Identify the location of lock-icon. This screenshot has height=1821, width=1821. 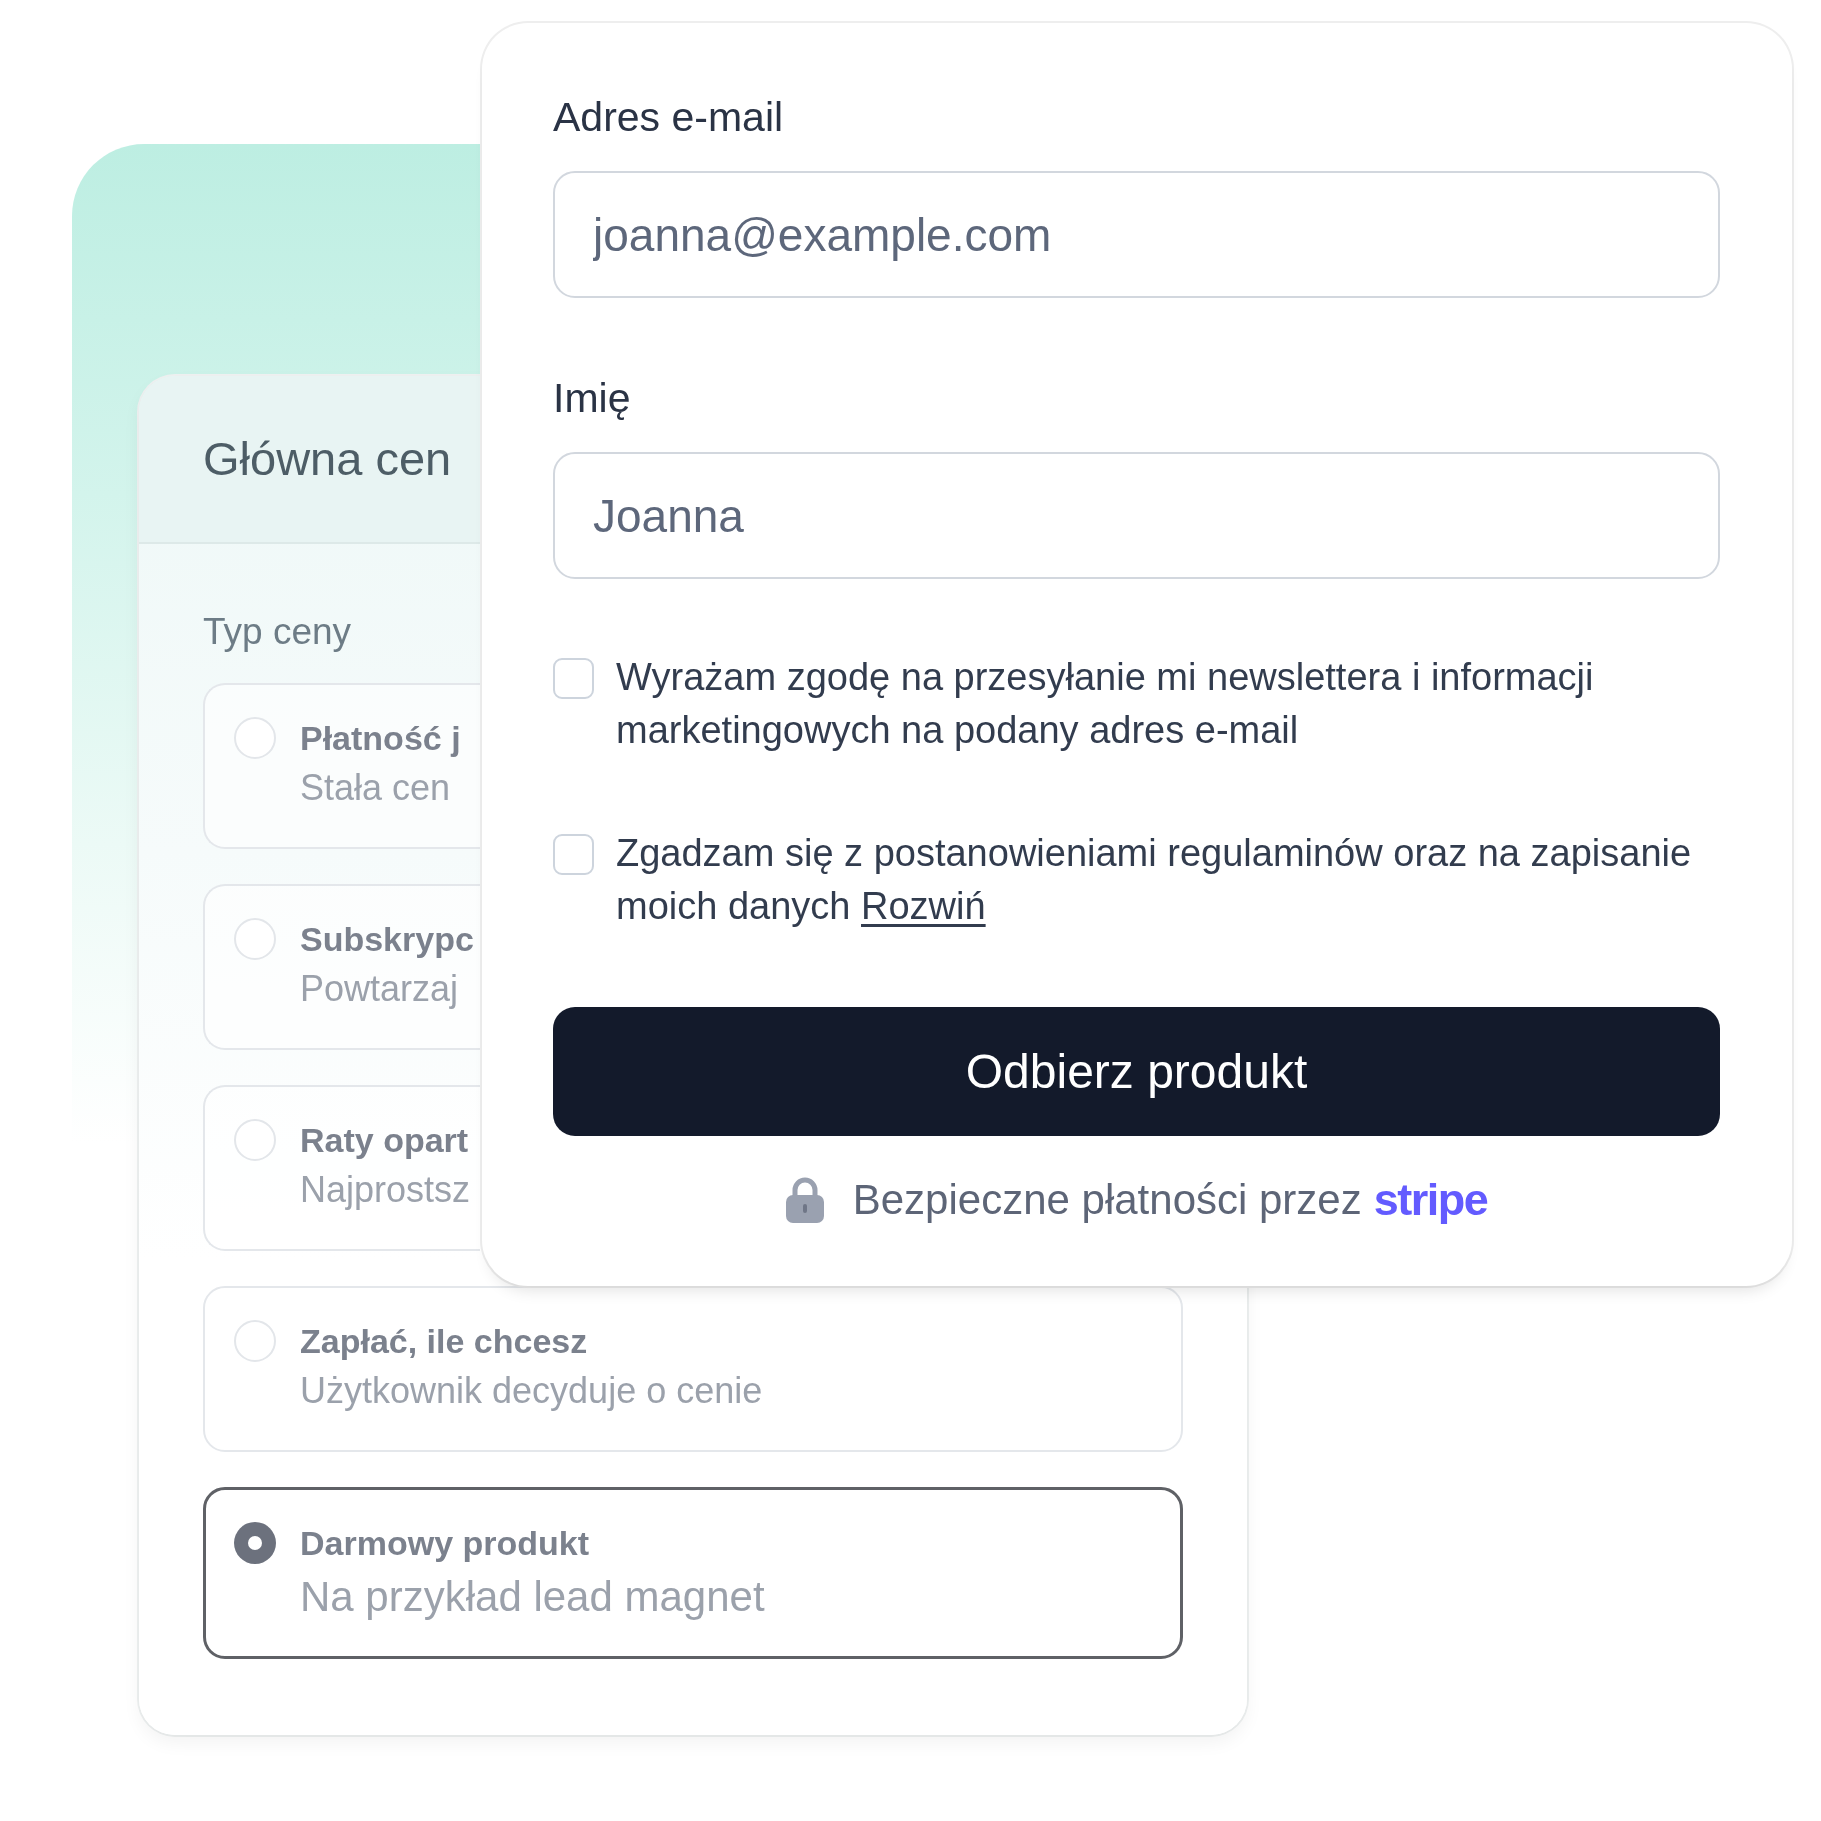
(804, 1200).